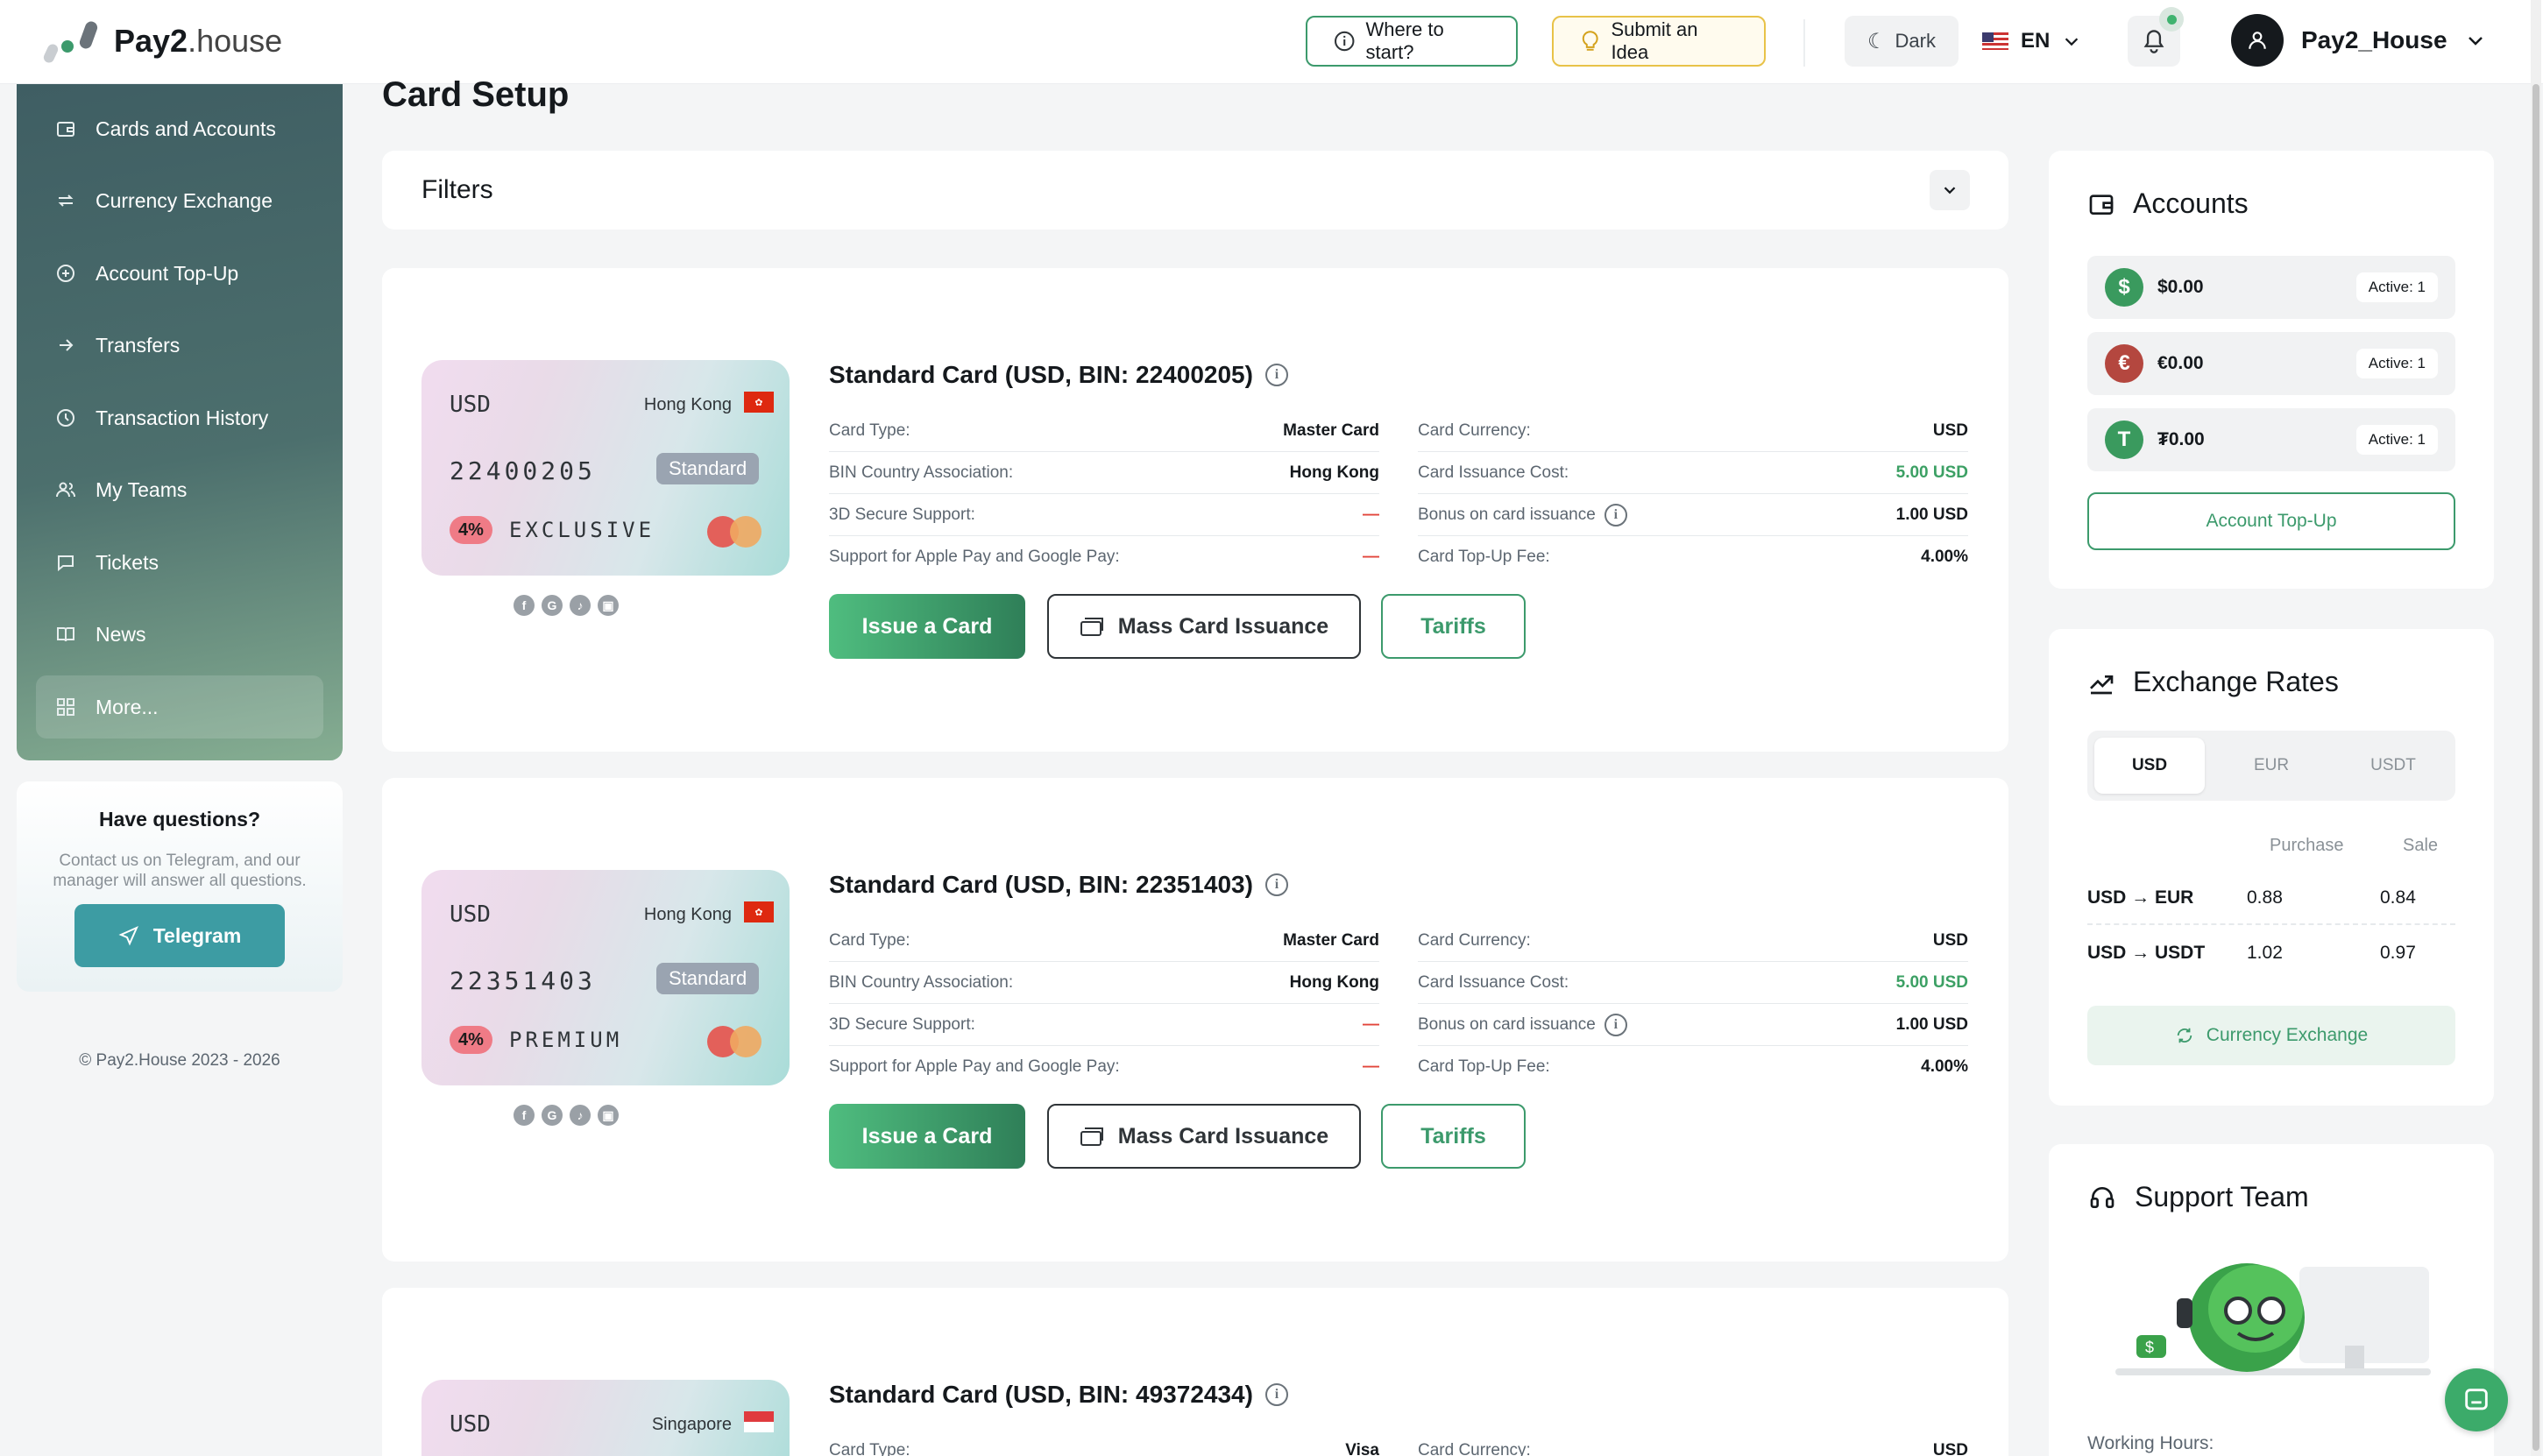 The image size is (2543, 1456). I want to click on account-balance: $0.00, so click(2180, 287).